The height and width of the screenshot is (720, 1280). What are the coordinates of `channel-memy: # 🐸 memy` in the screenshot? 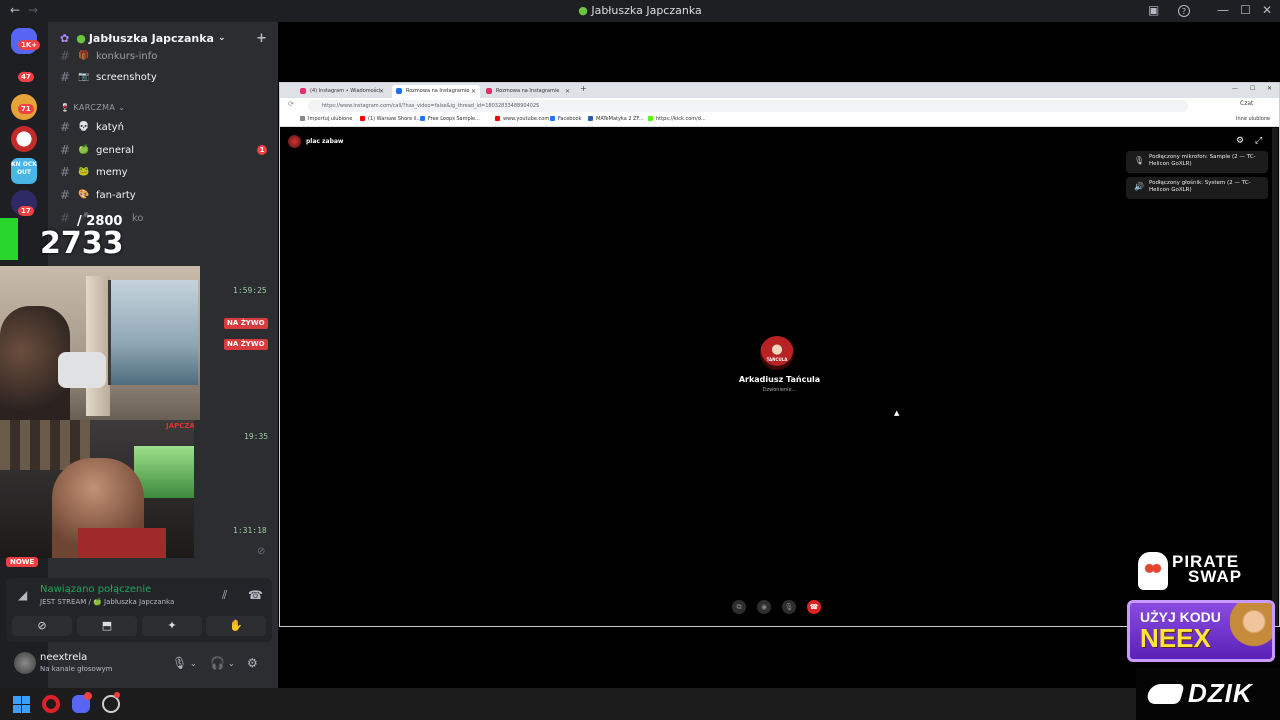 It's located at (163, 172).